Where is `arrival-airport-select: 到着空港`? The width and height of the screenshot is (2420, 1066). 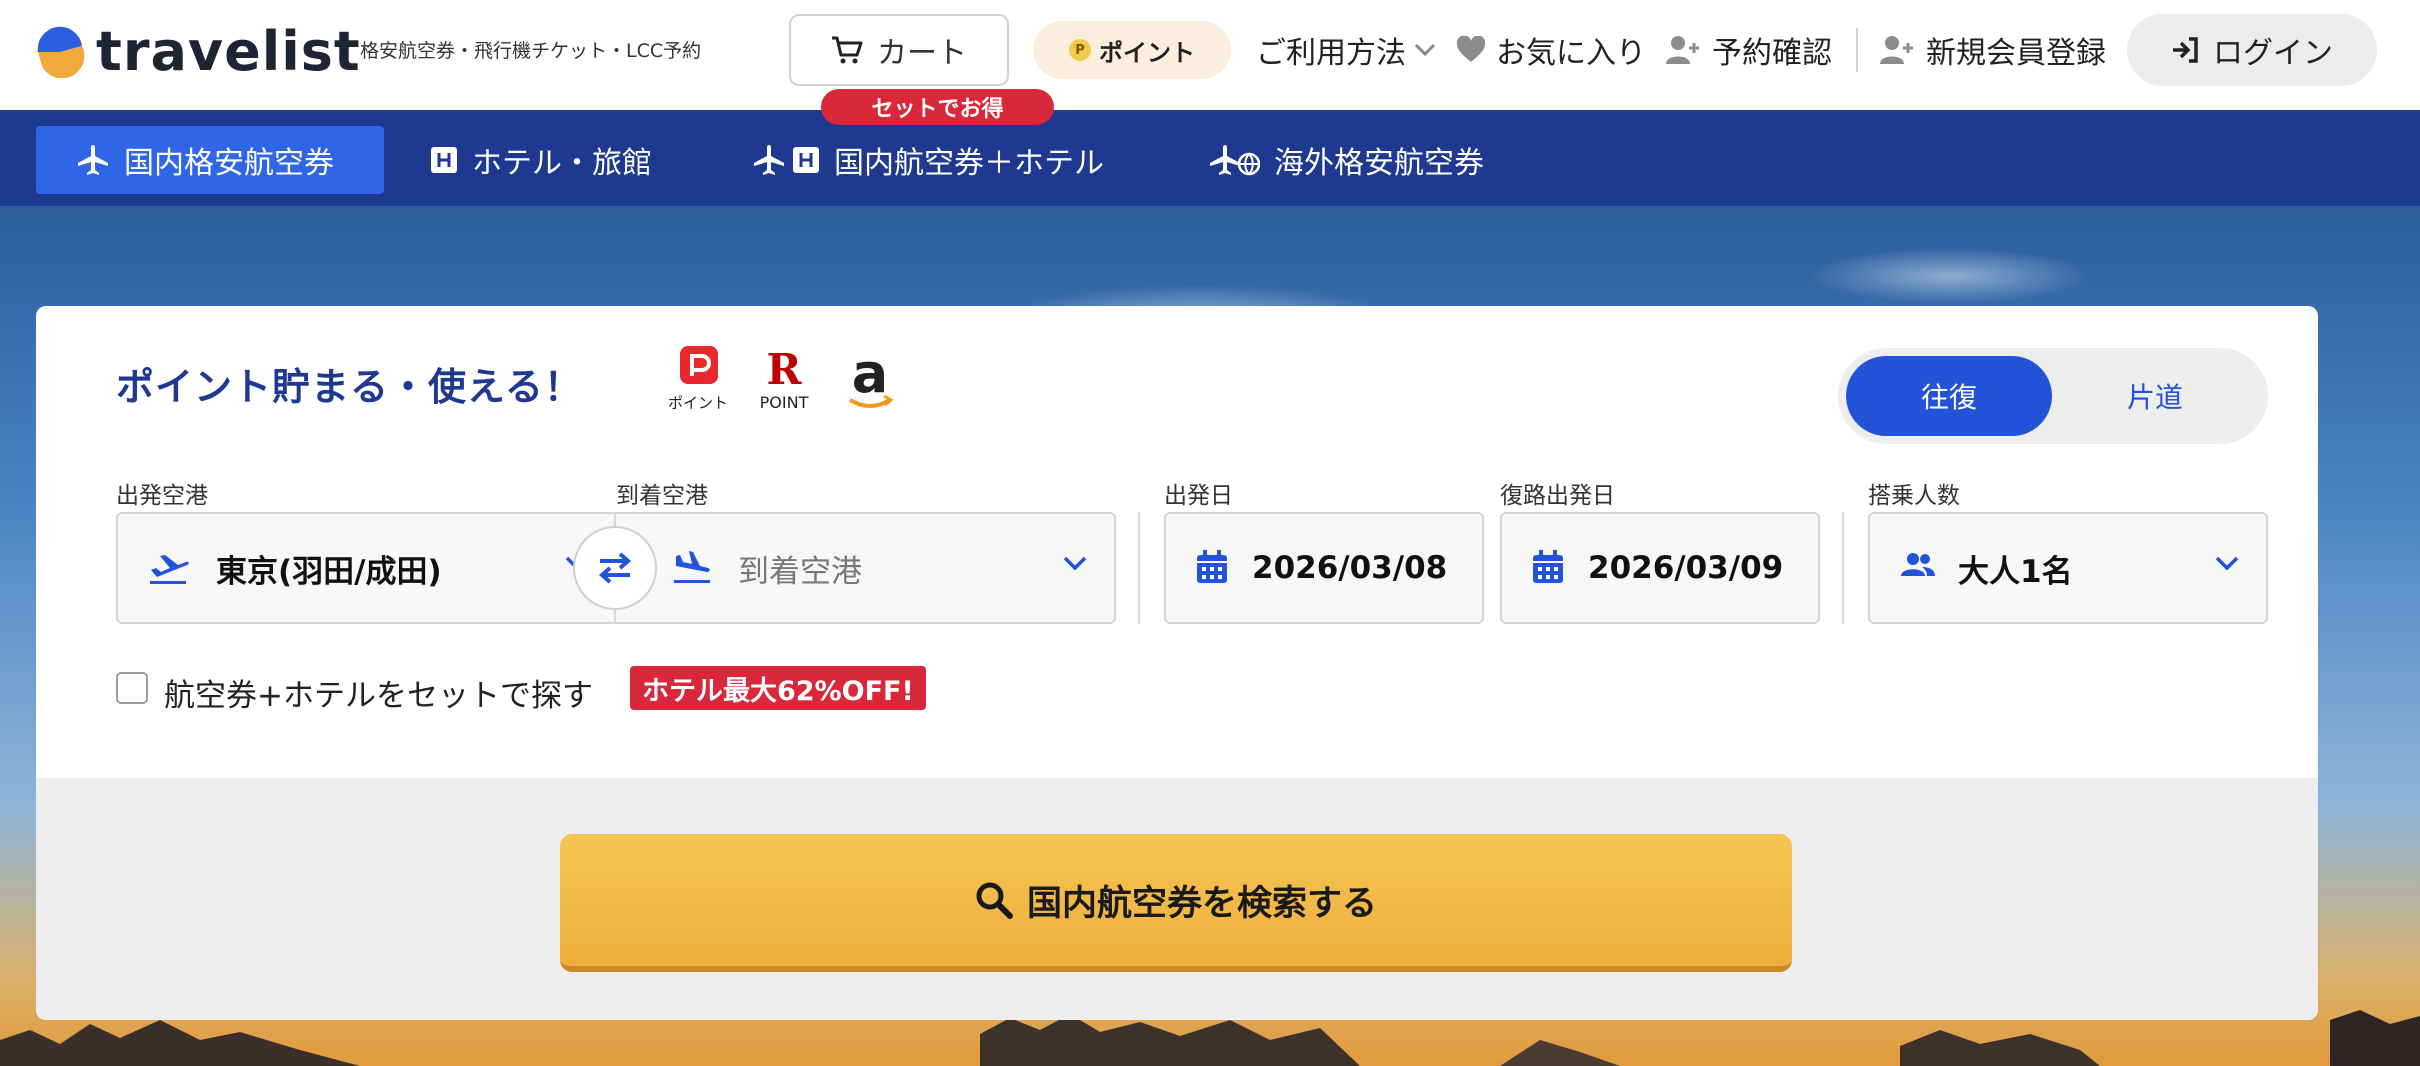
arrival-airport-select: 到着空港 is located at coordinates (865, 568).